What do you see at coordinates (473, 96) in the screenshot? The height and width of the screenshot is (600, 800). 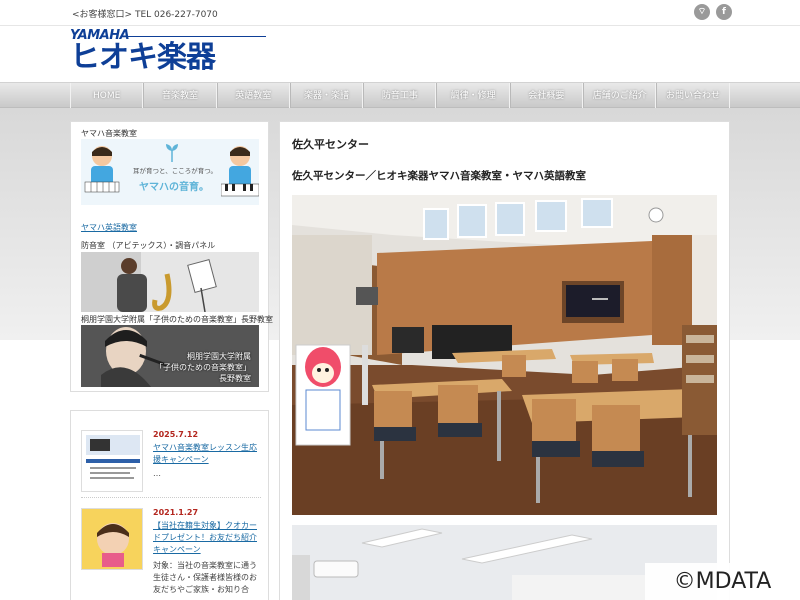 I see `nav-item-tuning-repair: 調律・修理` at bounding box center [473, 96].